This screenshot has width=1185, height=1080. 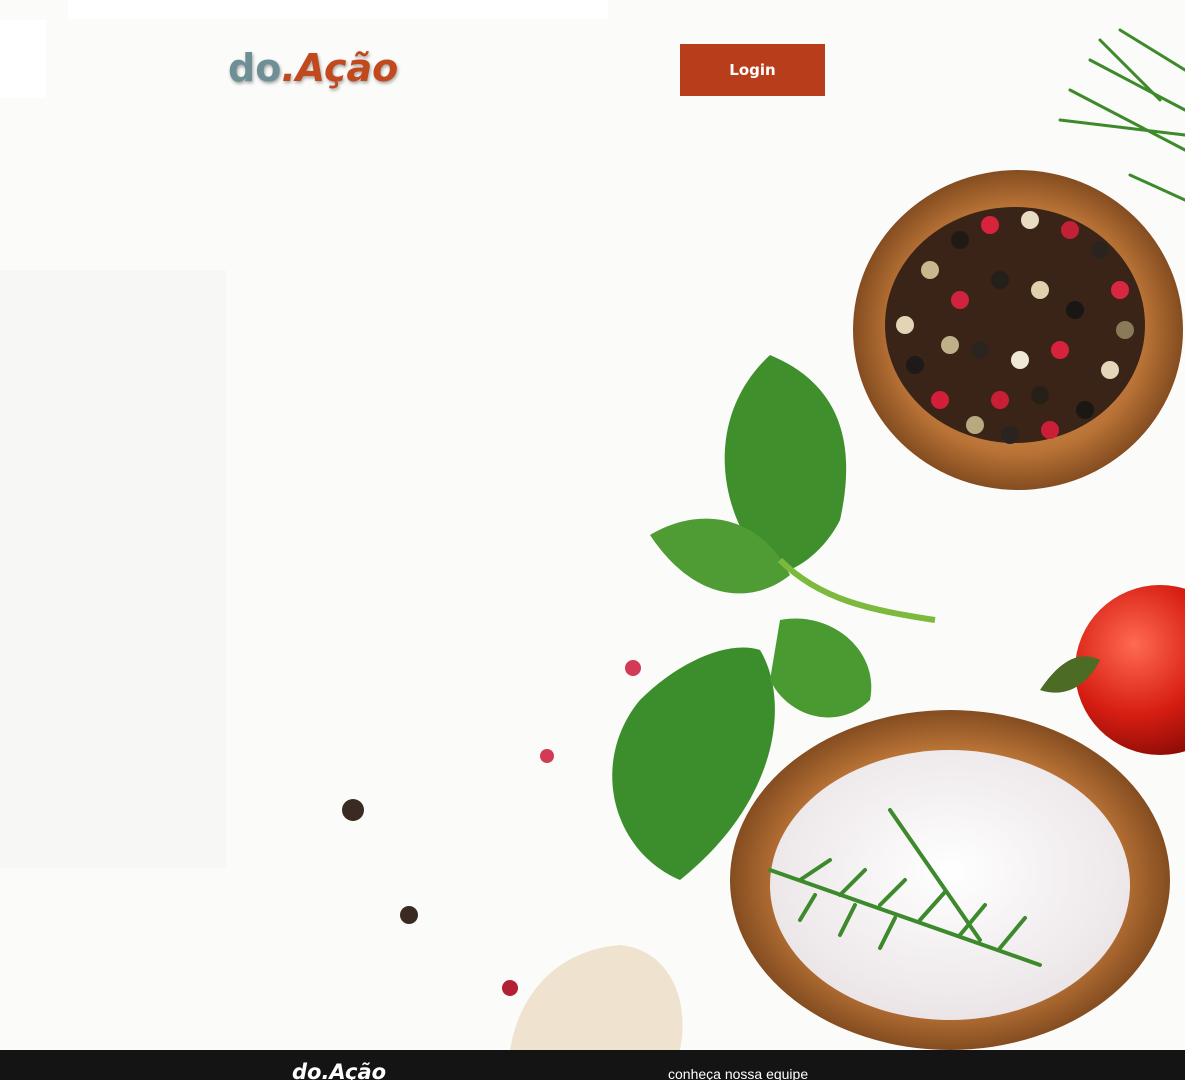 What do you see at coordinates (752, 70) in the screenshot?
I see `login-button: Login` at bounding box center [752, 70].